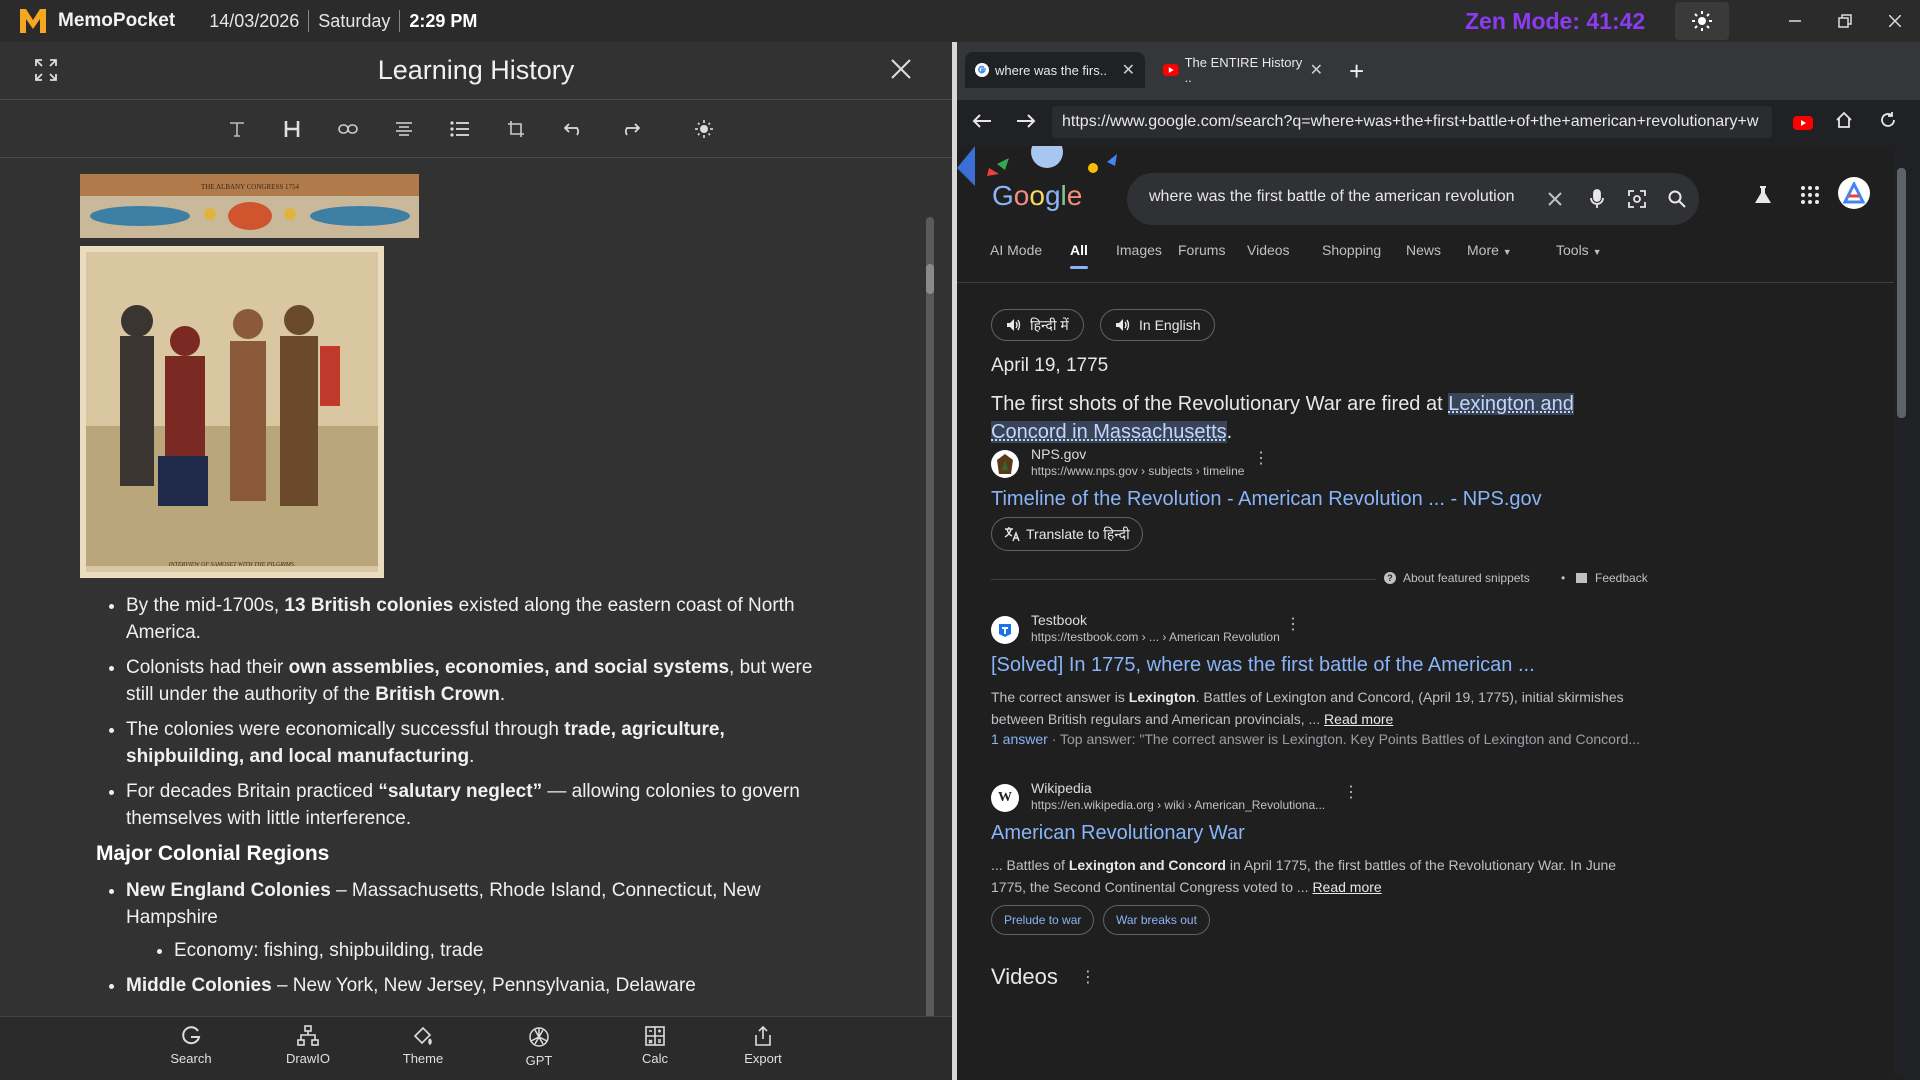 The height and width of the screenshot is (1080, 1920). Describe the element at coordinates (516, 129) in the screenshot. I see `crop-button` at that location.